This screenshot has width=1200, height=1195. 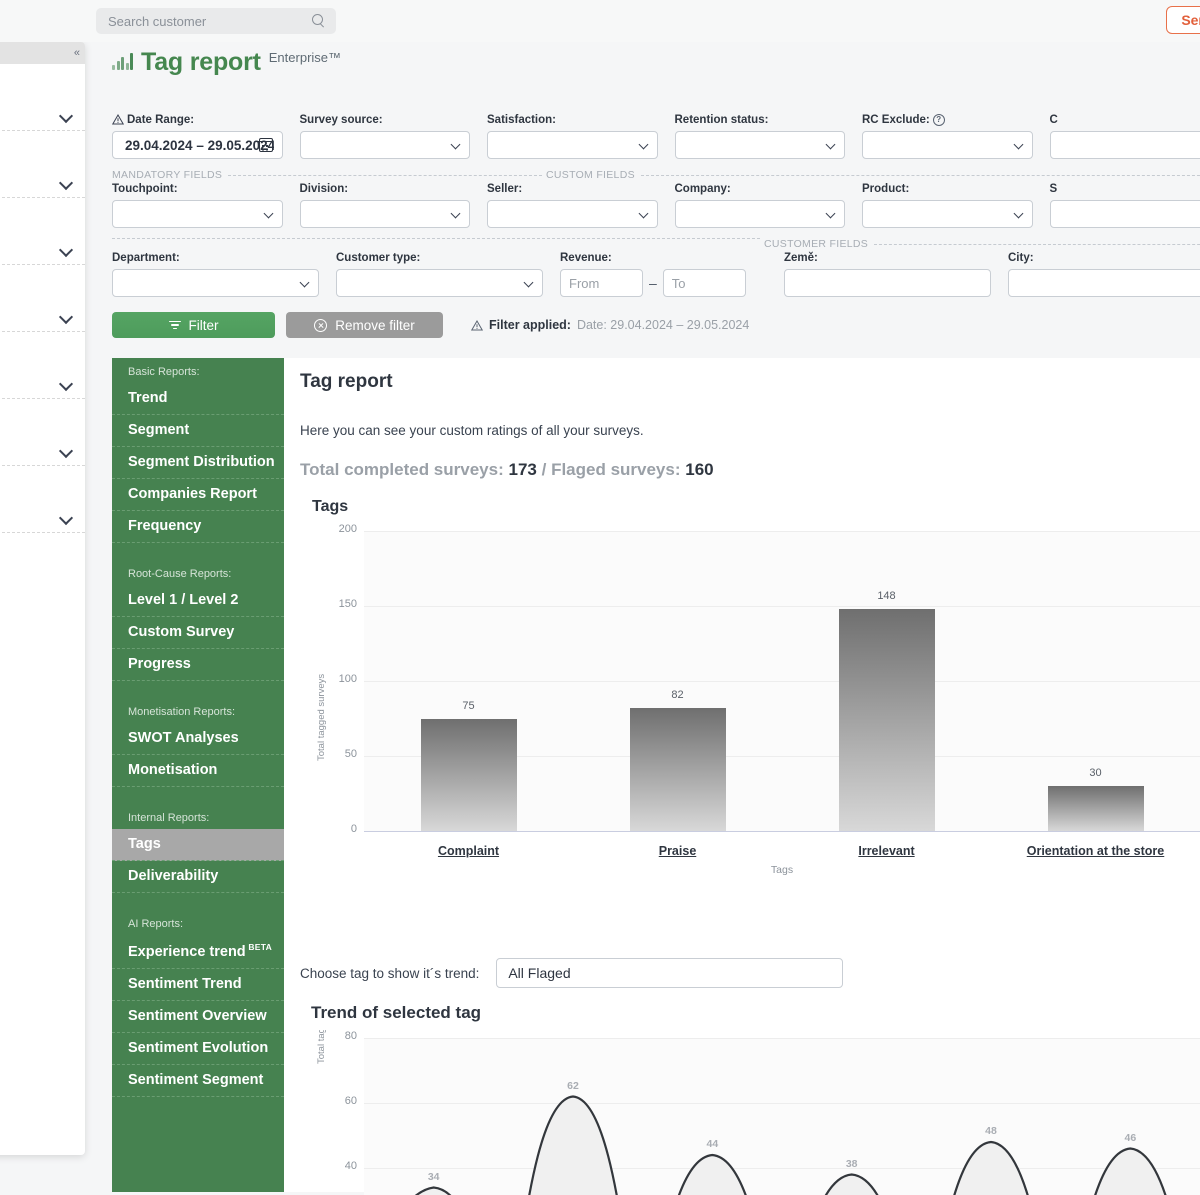 What do you see at coordinates (389, 973) in the screenshot?
I see `trend-select-label: Choose tag to show it´s trend:` at bounding box center [389, 973].